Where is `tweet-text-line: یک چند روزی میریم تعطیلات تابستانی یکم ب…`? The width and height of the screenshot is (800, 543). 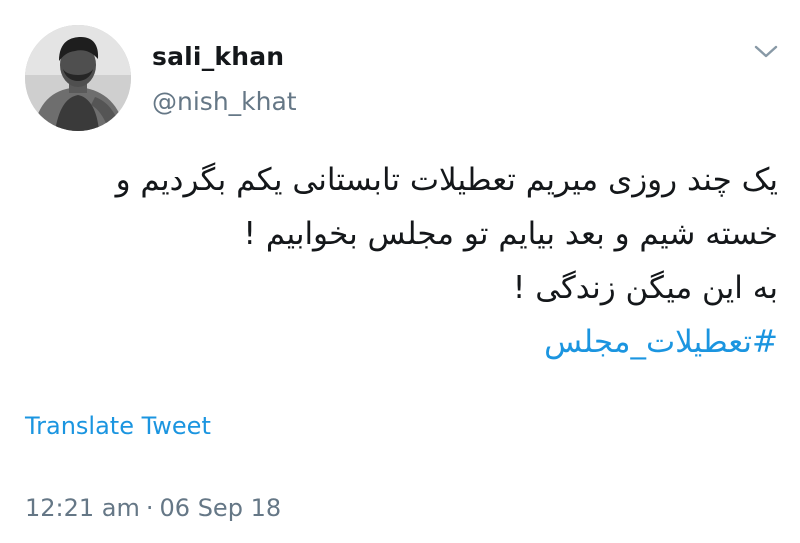
tweet-text-line: یک چند روزی میریم تعطیلات تابستانی یکم ب… is located at coordinates (446, 180).